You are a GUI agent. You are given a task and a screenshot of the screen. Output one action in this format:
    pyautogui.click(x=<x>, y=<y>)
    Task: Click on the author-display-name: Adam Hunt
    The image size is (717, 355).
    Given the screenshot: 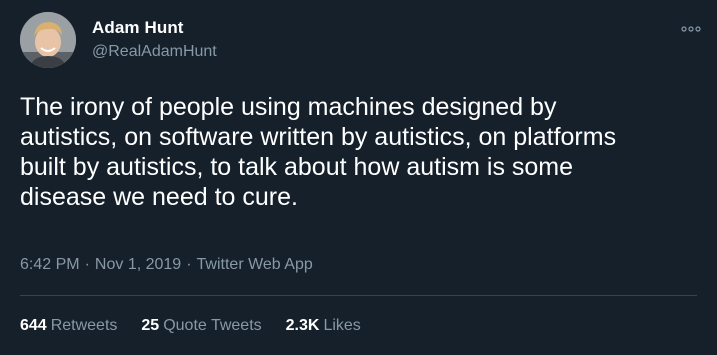 What is the action you would take?
    pyautogui.click(x=138, y=28)
    